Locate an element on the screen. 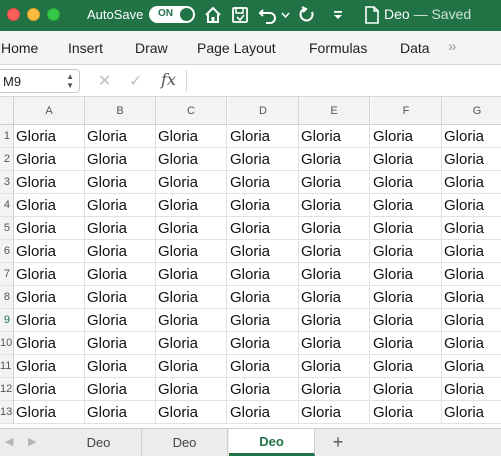 This screenshot has width=501, height=456. cell-a8: Gloria is located at coordinates (49, 297).